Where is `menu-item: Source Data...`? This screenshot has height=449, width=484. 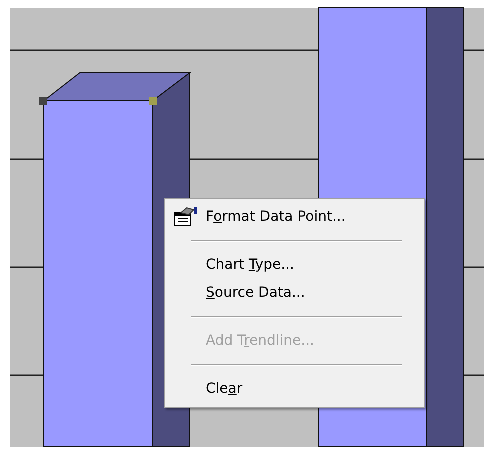
menu-item: Source Data... is located at coordinates (256, 293).